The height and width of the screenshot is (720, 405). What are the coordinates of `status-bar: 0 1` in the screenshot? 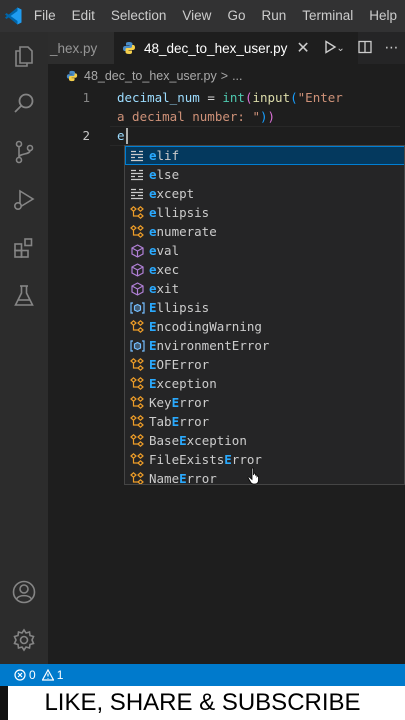 It's located at (202, 675).